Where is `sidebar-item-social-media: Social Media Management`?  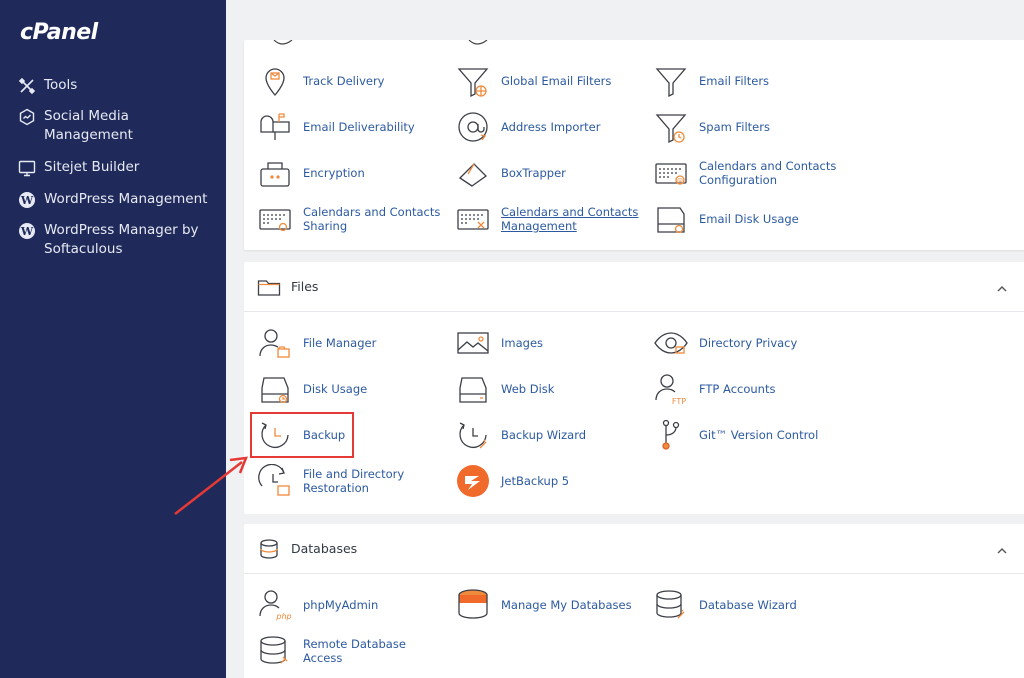
sidebar-item-social-media: Social Media Management is located at coordinates (118, 126).